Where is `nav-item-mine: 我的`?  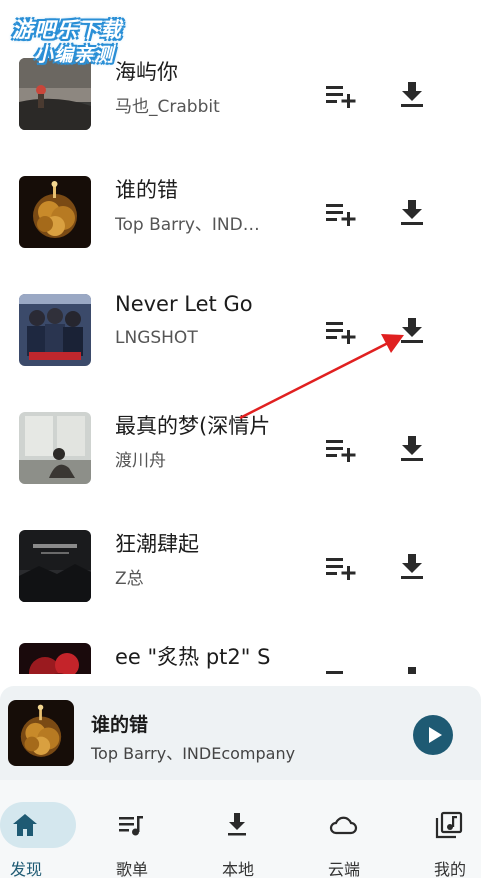
nav-item-mine: 我的 is located at coordinates (450, 829).